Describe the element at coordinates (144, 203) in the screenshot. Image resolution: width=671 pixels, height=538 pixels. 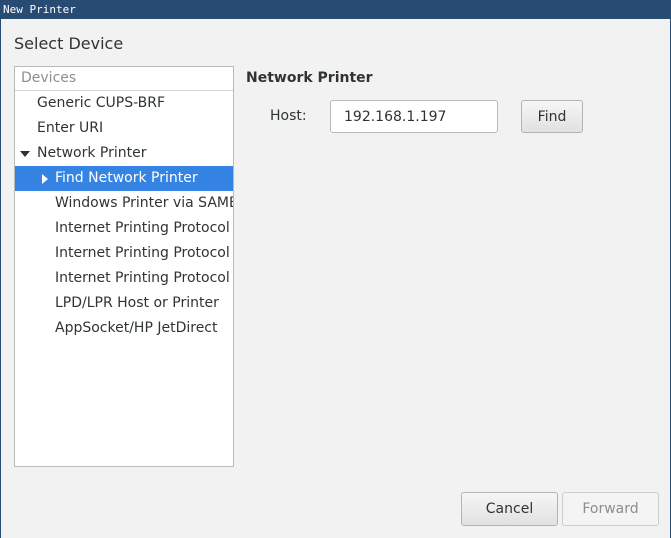
I see `device-item-label: Windows Printer via SAMBA` at that location.